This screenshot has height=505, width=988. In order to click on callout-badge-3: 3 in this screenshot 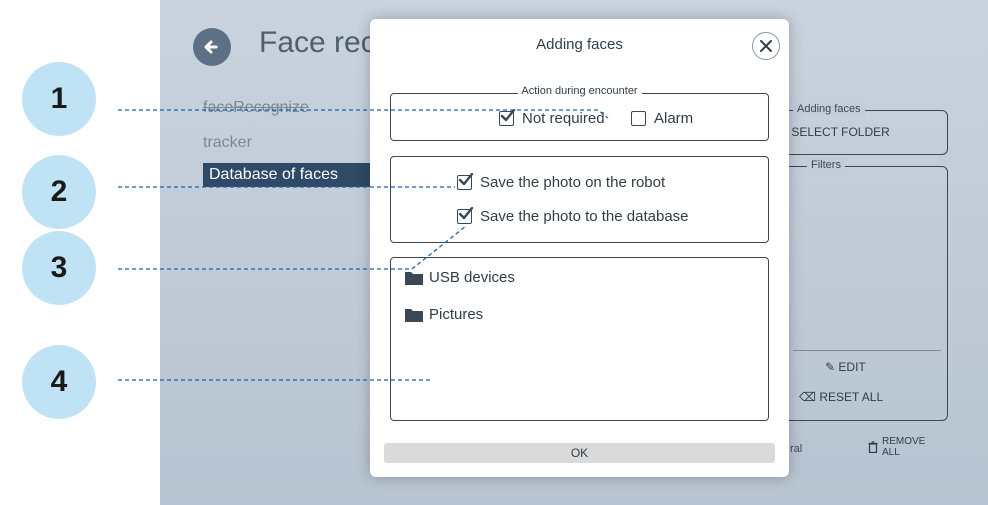, I will do `click(59, 268)`.